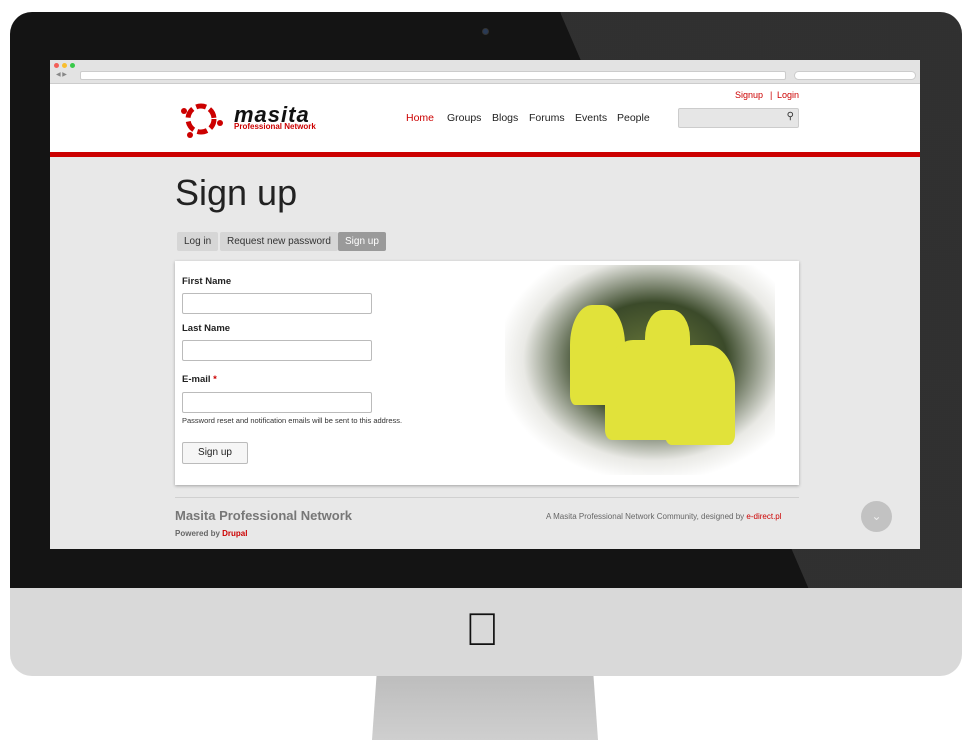 Image resolution: width=970 pixels, height=740 pixels. Describe the element at coordinates (640, 370) in the screenshot. I see `team-photo` at that location.